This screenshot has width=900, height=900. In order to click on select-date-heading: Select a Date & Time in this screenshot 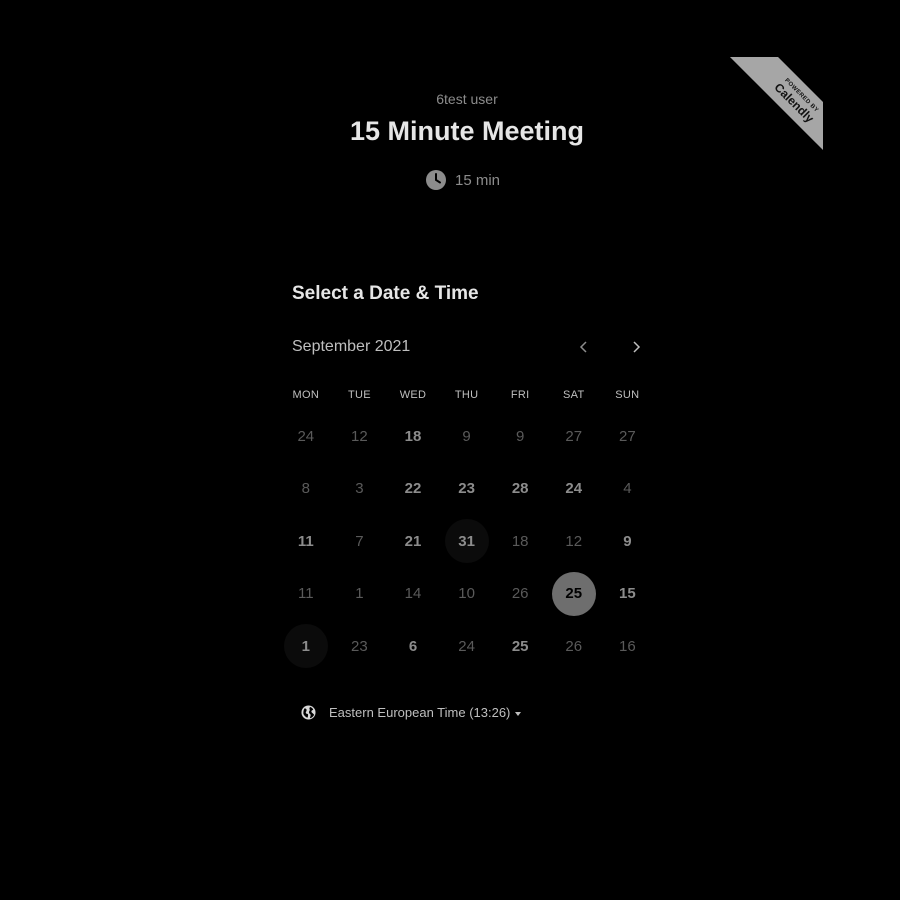, I will do `click(385, 293)`.